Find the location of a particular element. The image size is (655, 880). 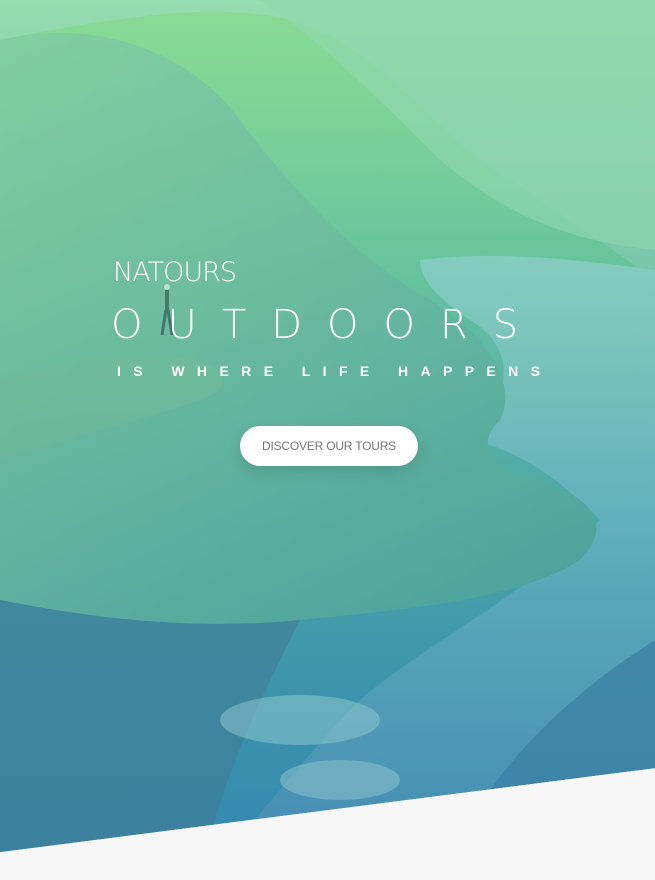

logo-text: NATOURS is located at coordinates (175, 272).